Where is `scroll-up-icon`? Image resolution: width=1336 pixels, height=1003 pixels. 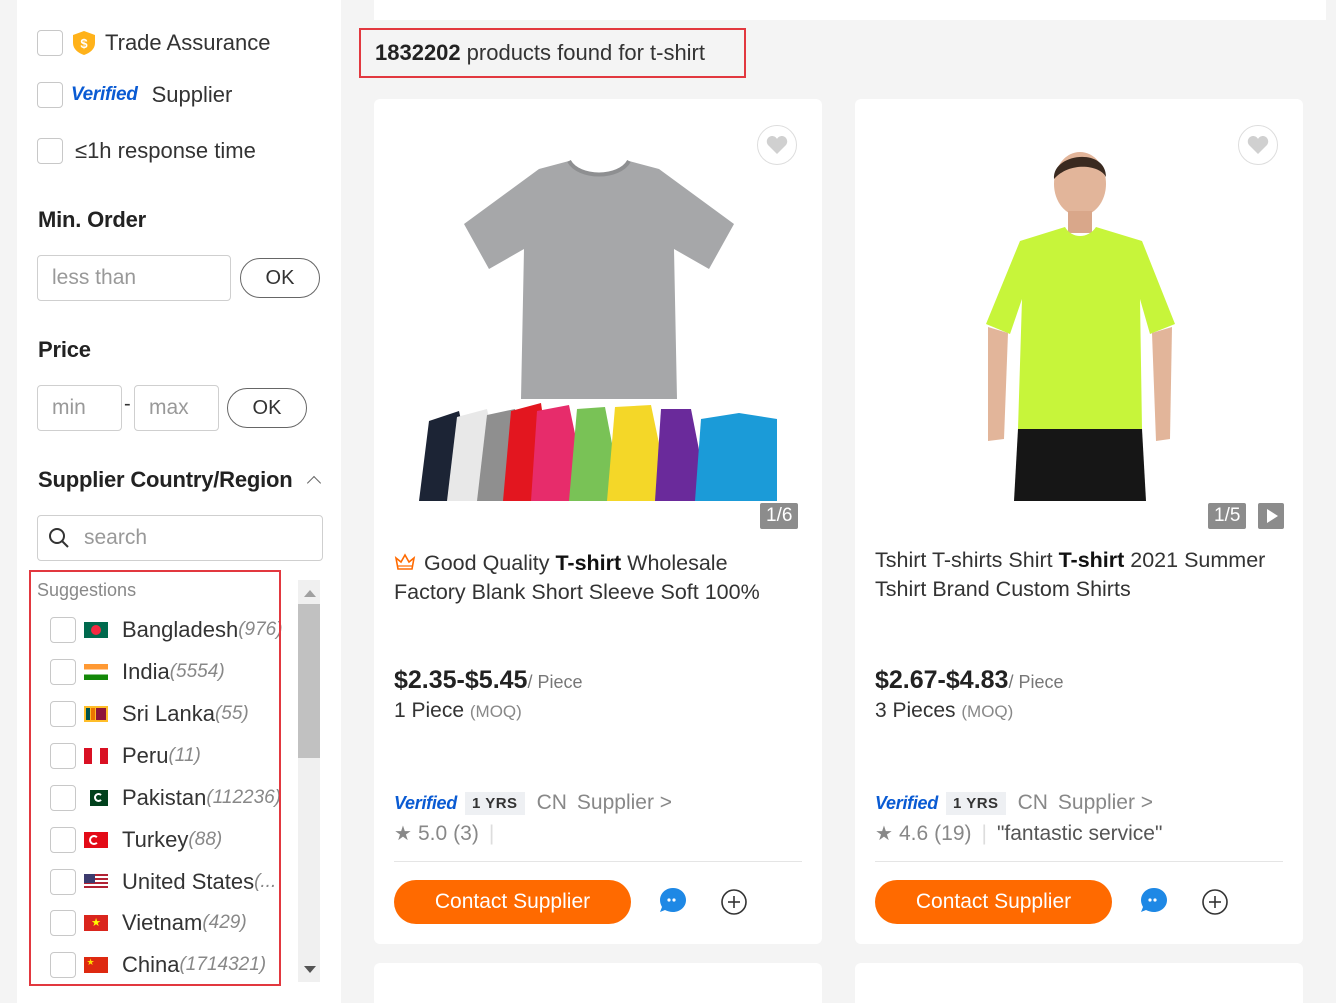 scroll-up-icon is located at coordinates (310, 593).